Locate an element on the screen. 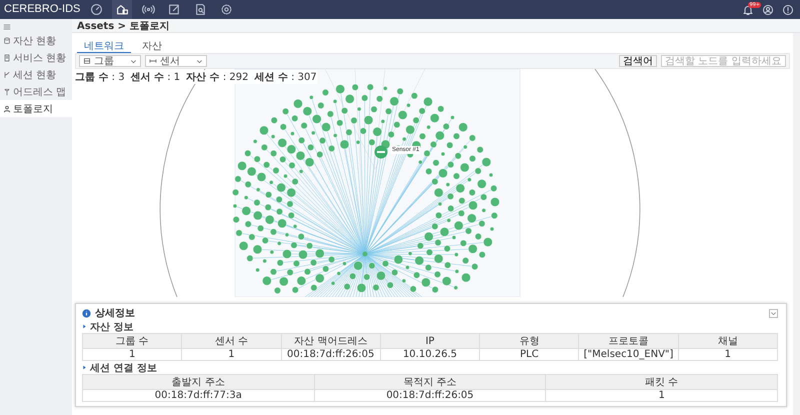 The width and height of the screenshot is (800, 415). table-cell: ["Melsec10_ENV"] is located at coordinates (628, 354).